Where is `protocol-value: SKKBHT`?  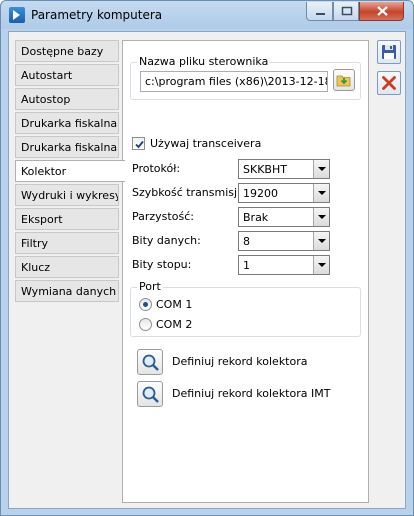
protocol-value: SKKBHT is located at coordinates (265, 169).